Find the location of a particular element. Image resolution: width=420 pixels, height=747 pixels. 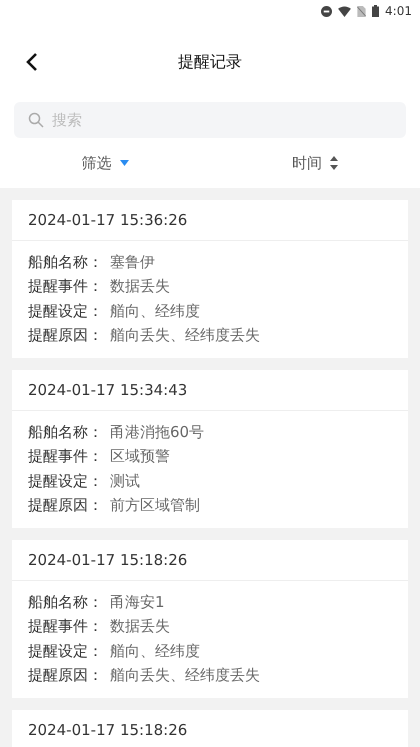

page-title: 提醒记录 is located at coordinates (210, 62).